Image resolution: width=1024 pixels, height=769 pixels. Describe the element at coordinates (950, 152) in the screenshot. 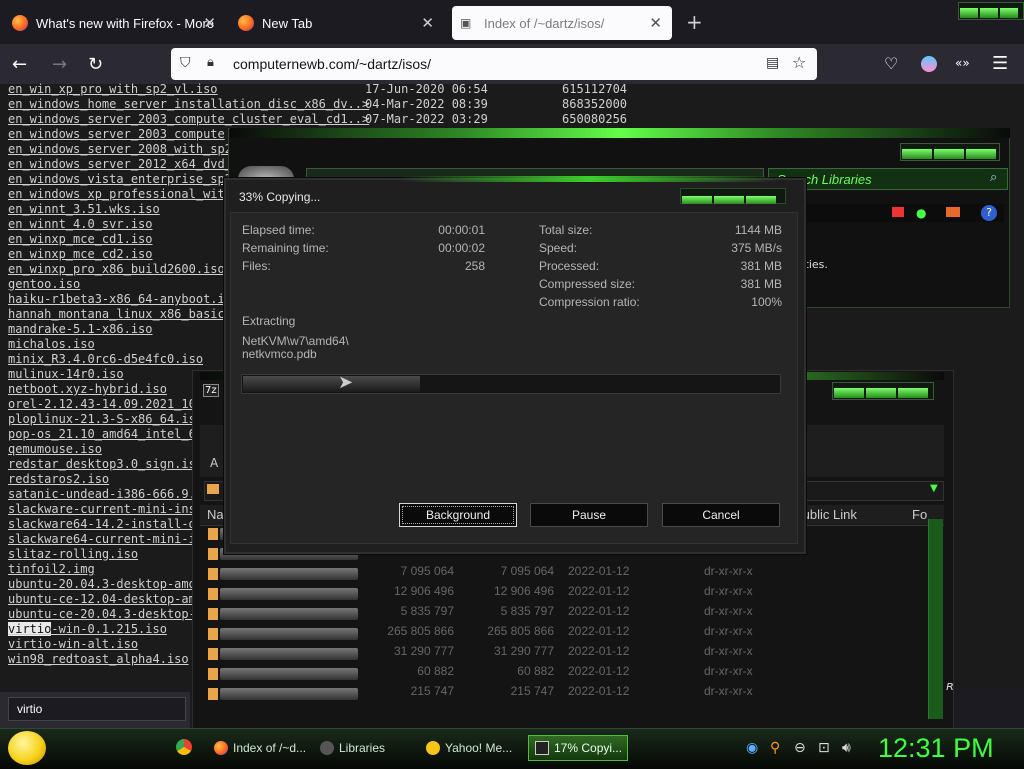

I see `libraries-window-controls` at that location.